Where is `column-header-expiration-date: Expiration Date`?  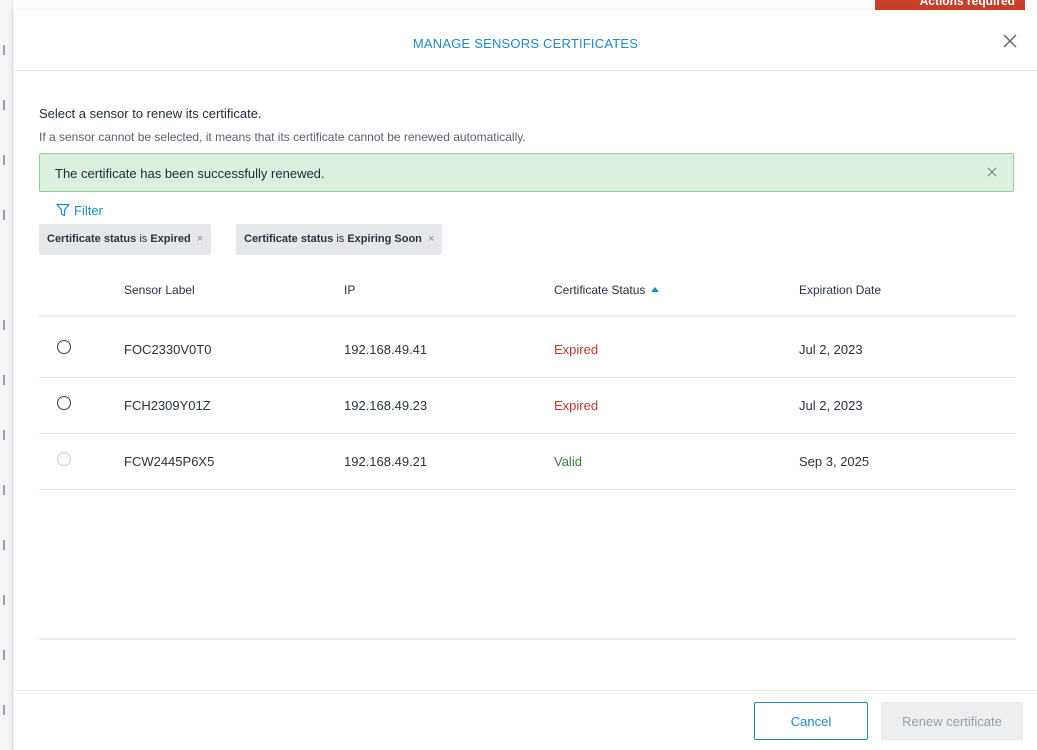 column-header-expiration-date: Expiration Date is located at coordinates (840, 290).